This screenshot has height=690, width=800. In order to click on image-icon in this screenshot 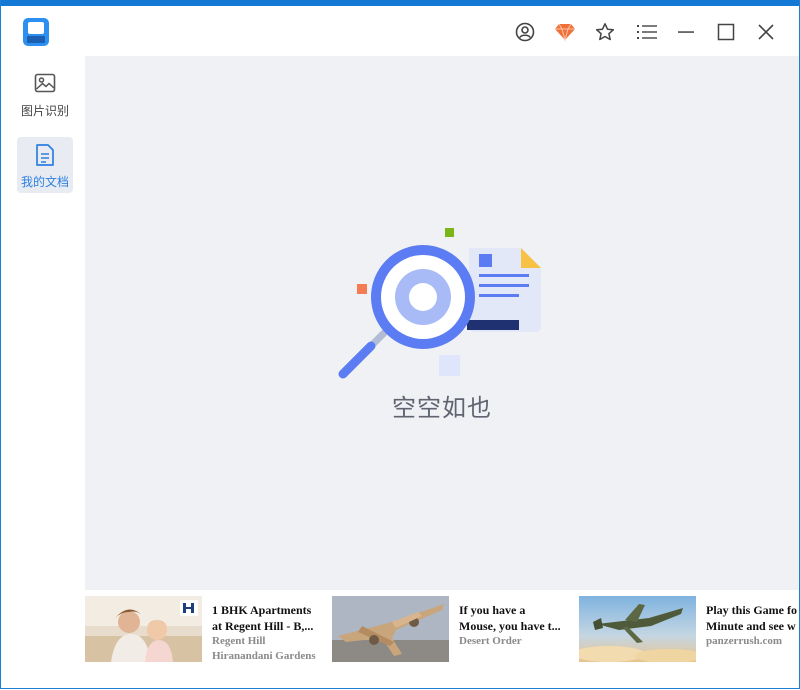, I will do `click(45, 84)`.